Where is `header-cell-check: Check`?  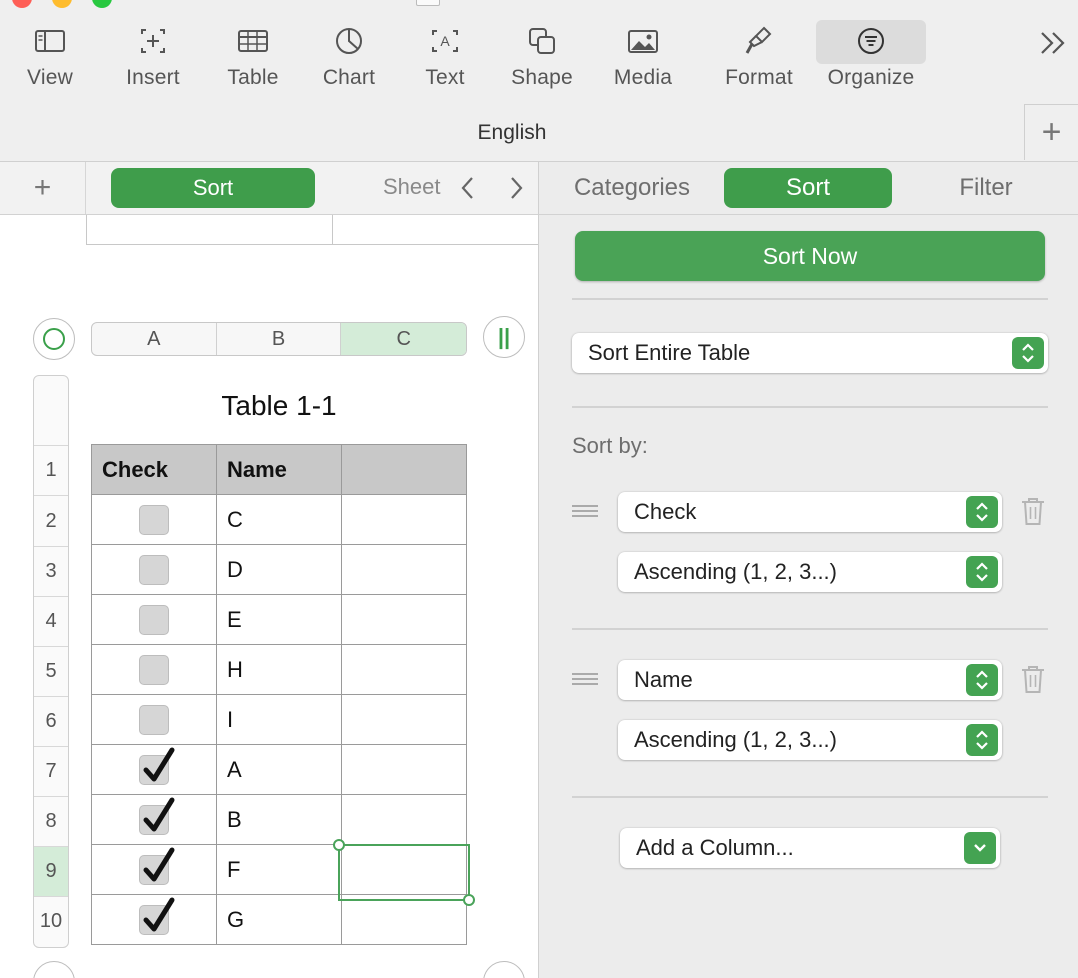
header-cell-check: Check is located at coordinates (154, 469).